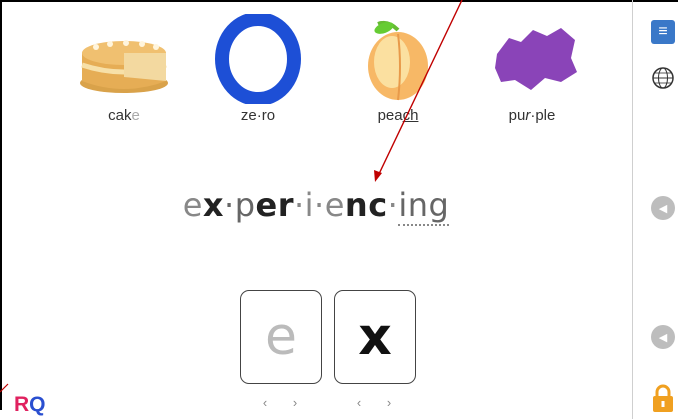  Describe the element at coordinates (265, 402) in the screenshot. I see `tile-1-prev-button: ‹` at that location.